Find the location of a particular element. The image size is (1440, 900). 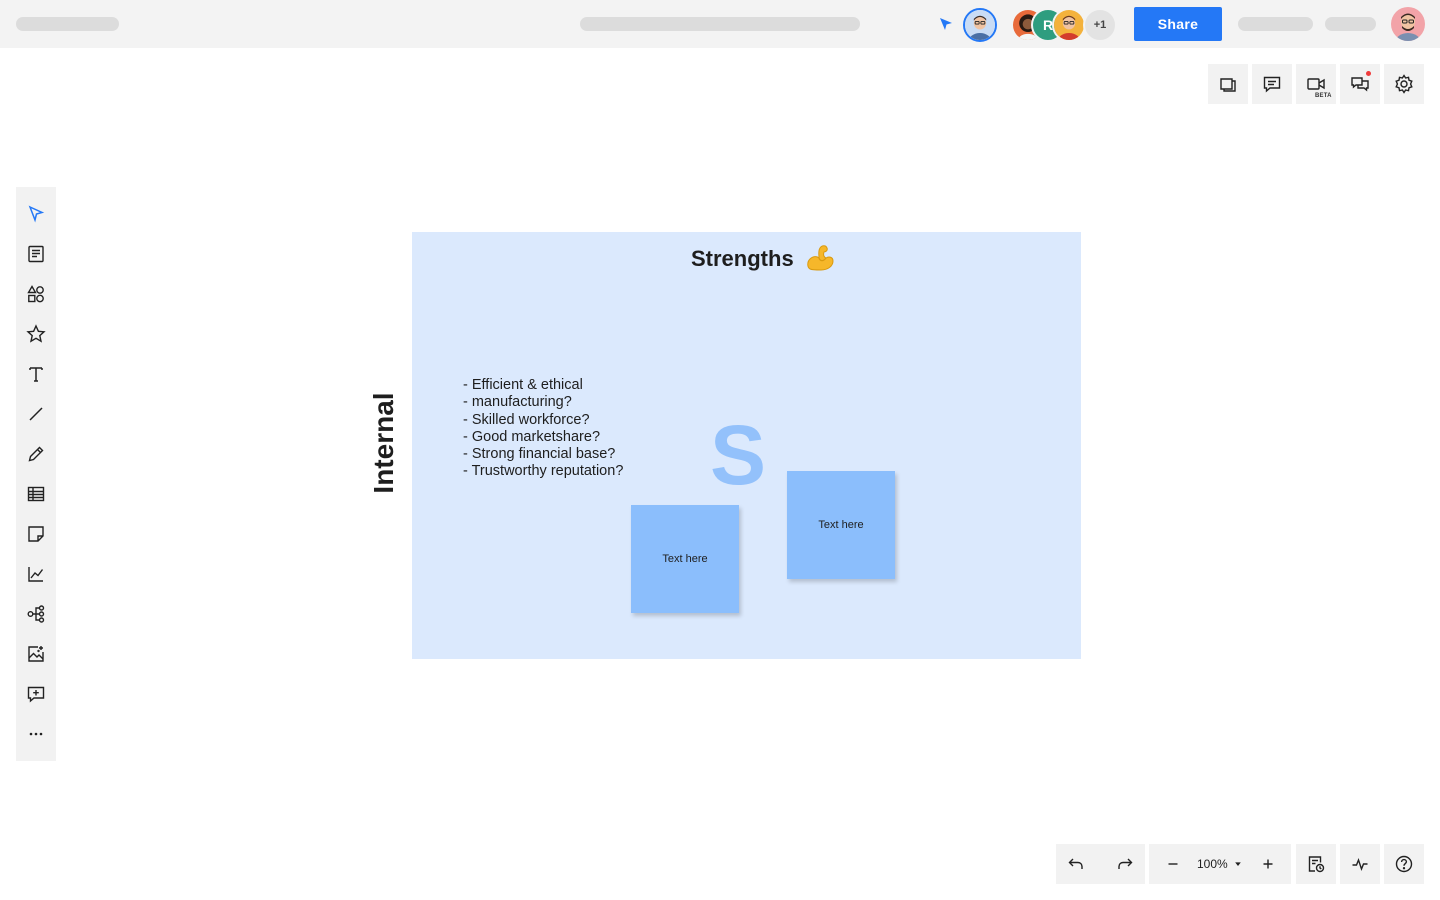

zoom-controls: 100% is located at coordinates (1220, 864).